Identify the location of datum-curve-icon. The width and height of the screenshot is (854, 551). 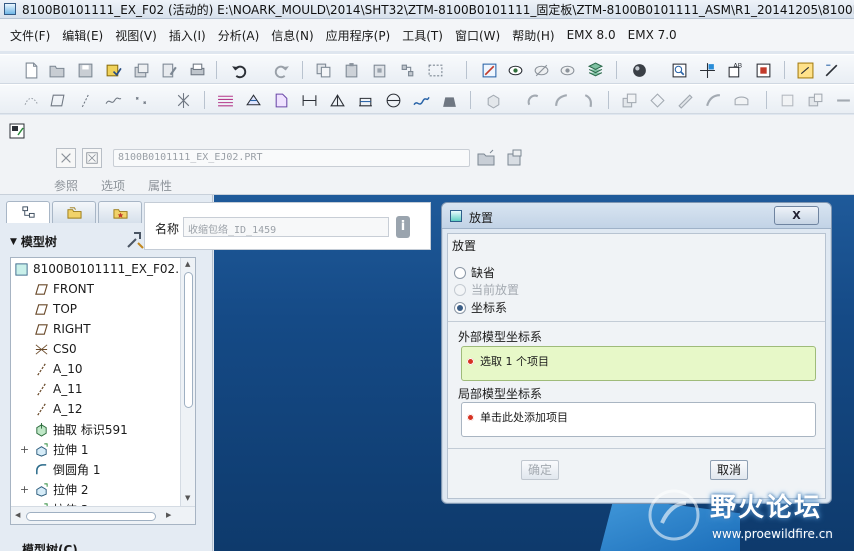
(113, 100).